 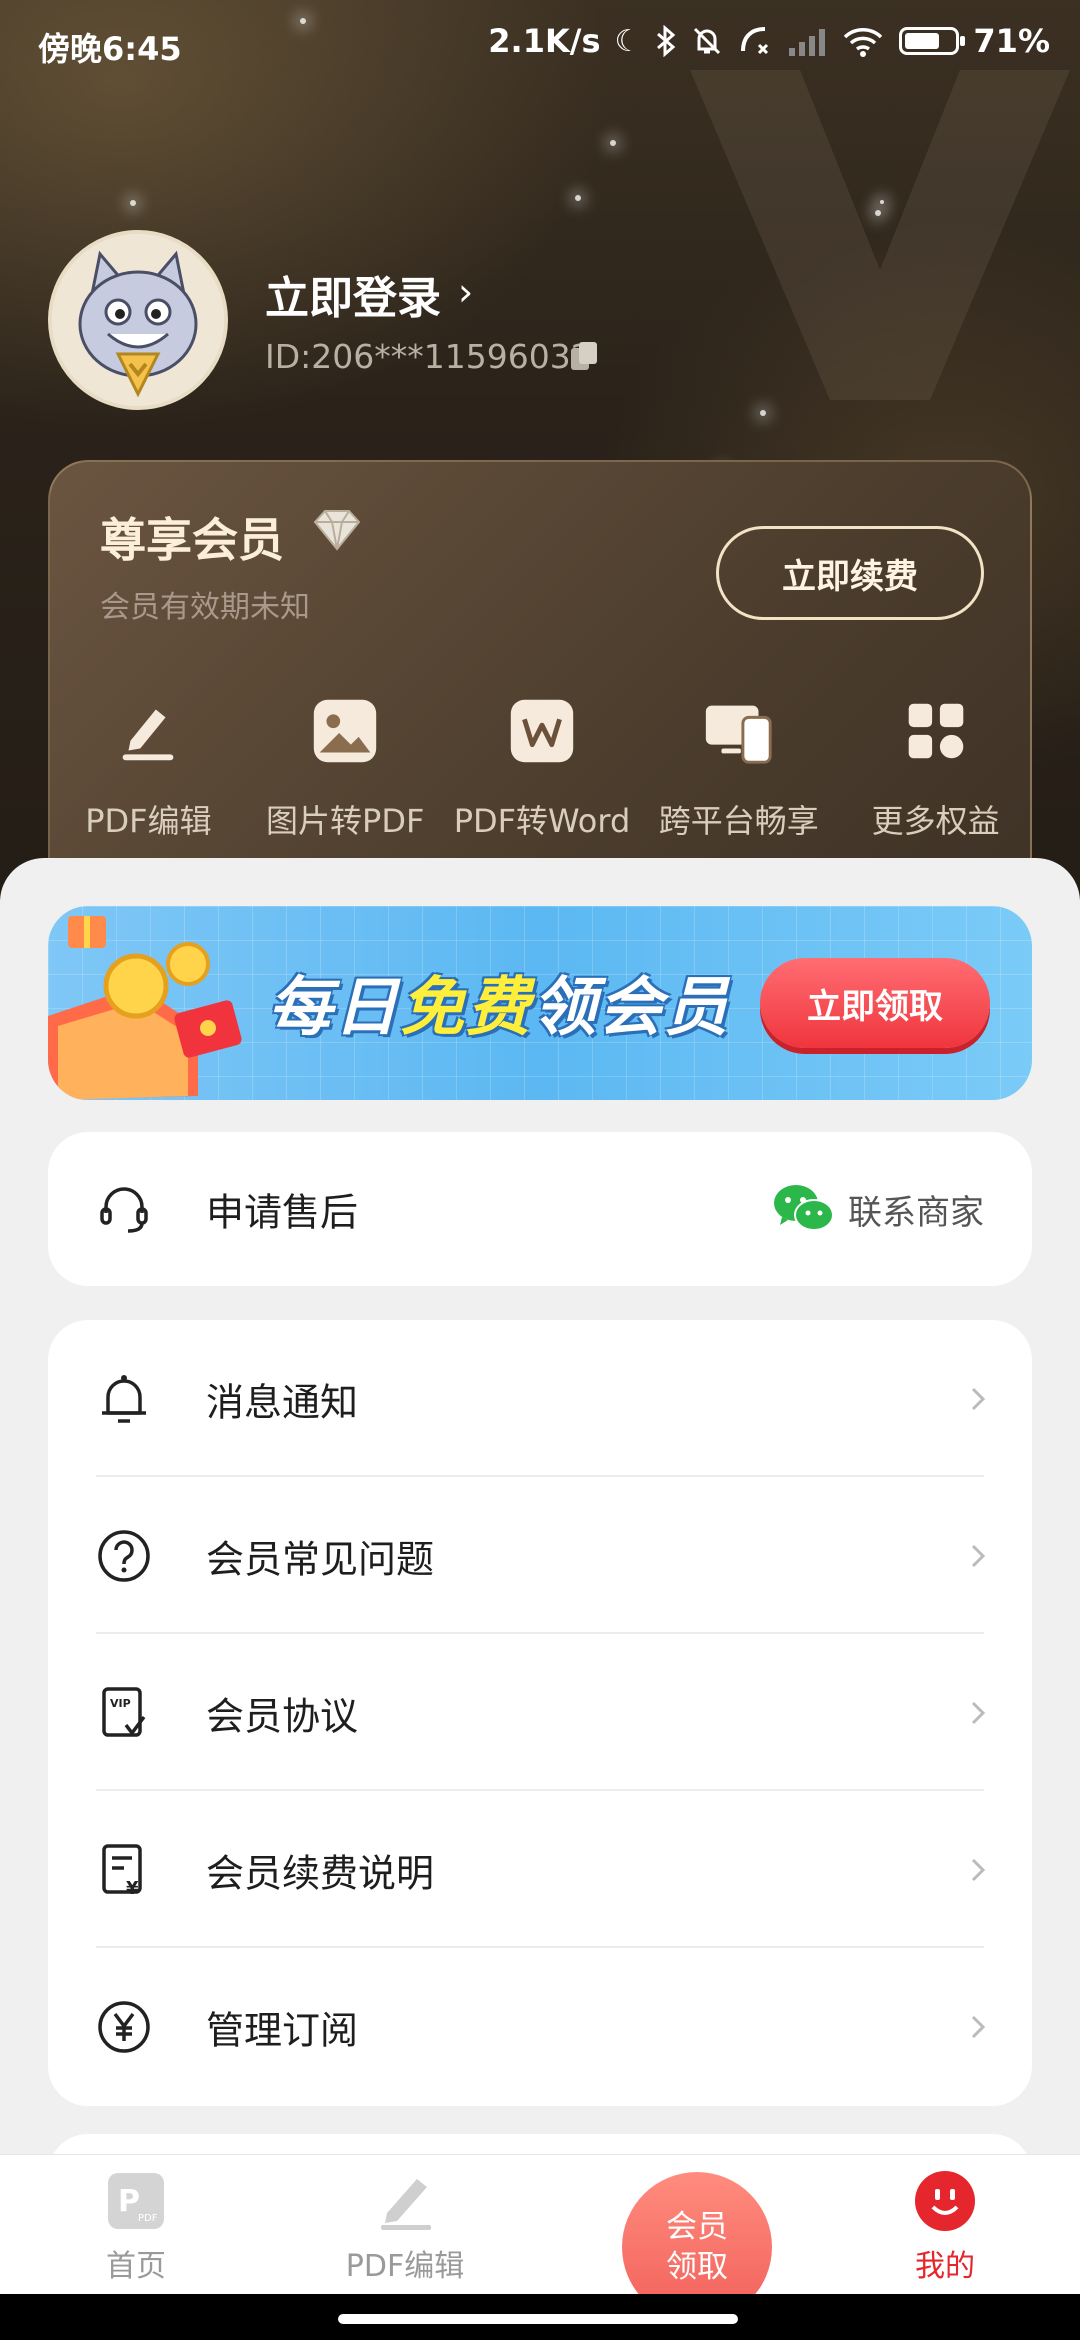 I want to click on grid-icon, so click(x=935, y=731).